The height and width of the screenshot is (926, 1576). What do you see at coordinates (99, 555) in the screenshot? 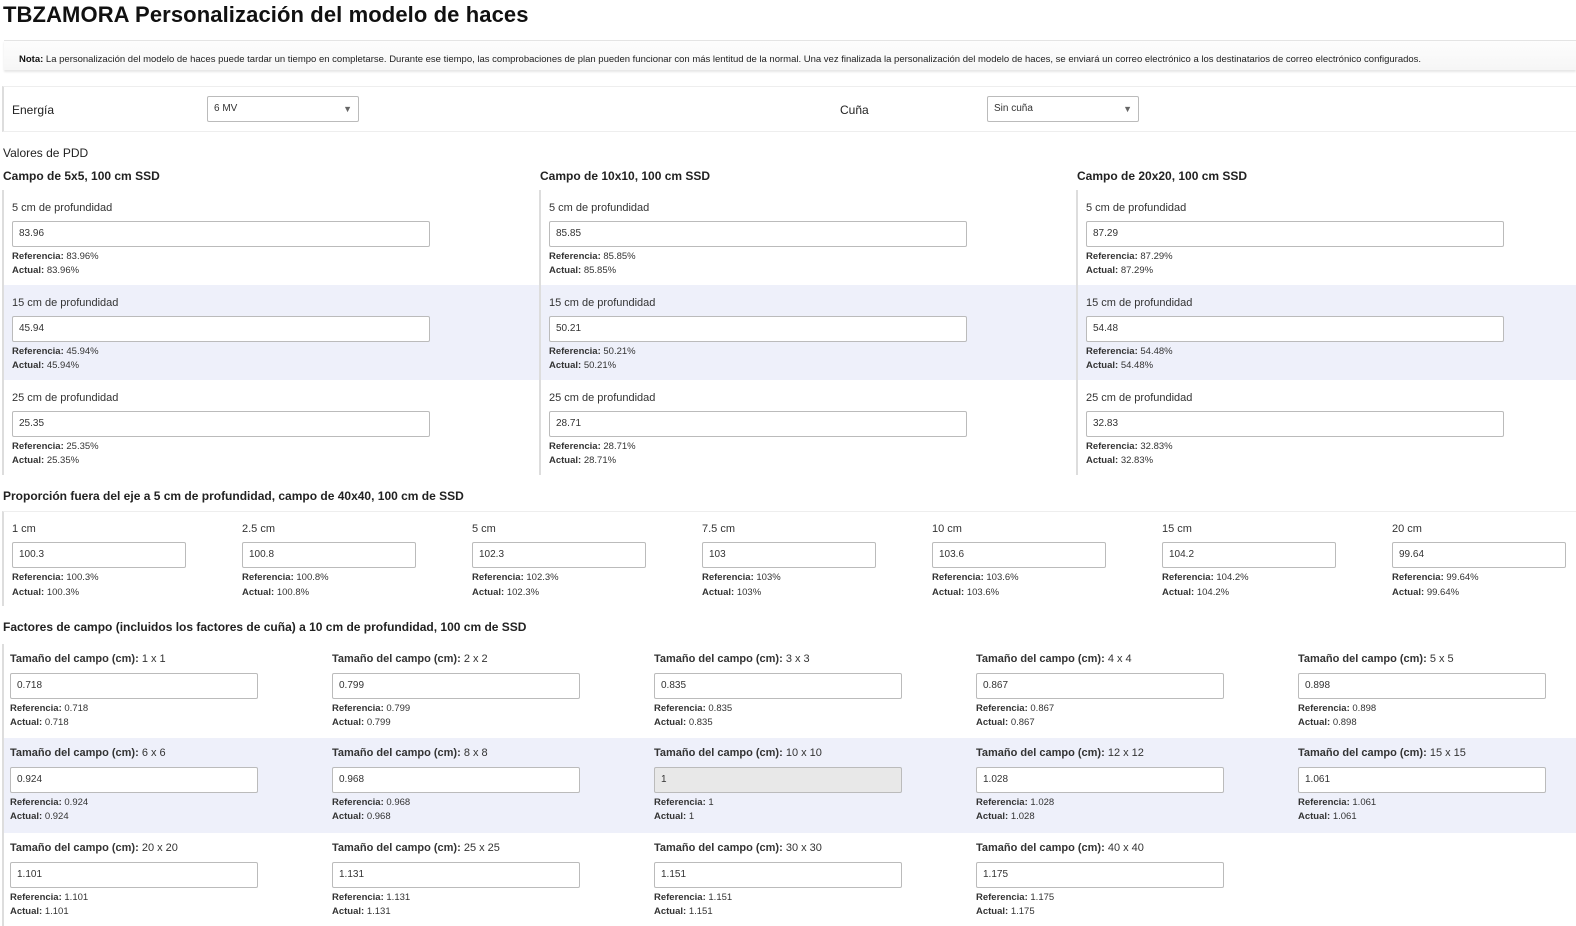
I see `off-axis-input: 100.3` at bounding box center [99, 555].